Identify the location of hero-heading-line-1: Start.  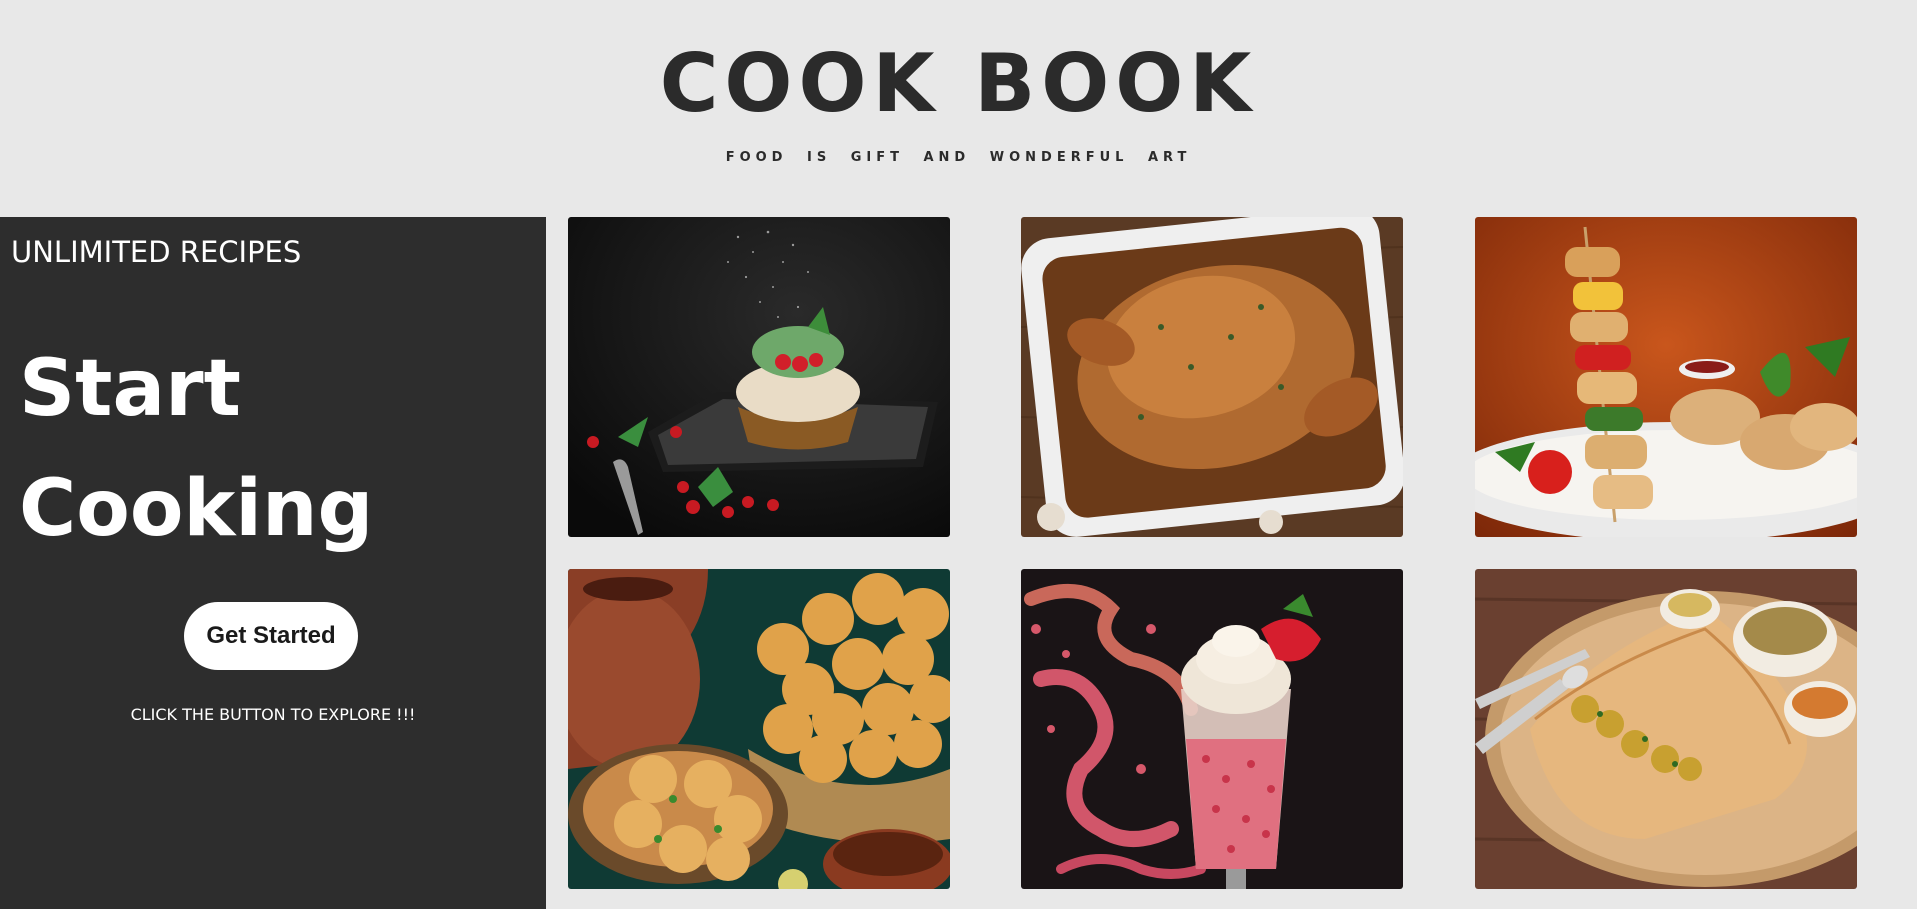
(130, 389).